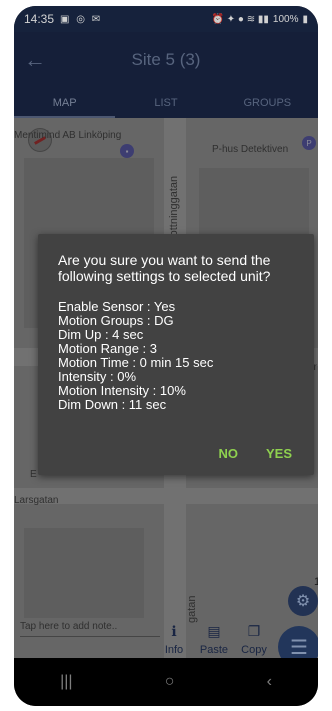  Describe the element at coordinates (112, 404) in the screenshot. I see `setting-line: Dim Down : 11 sec` at that location.